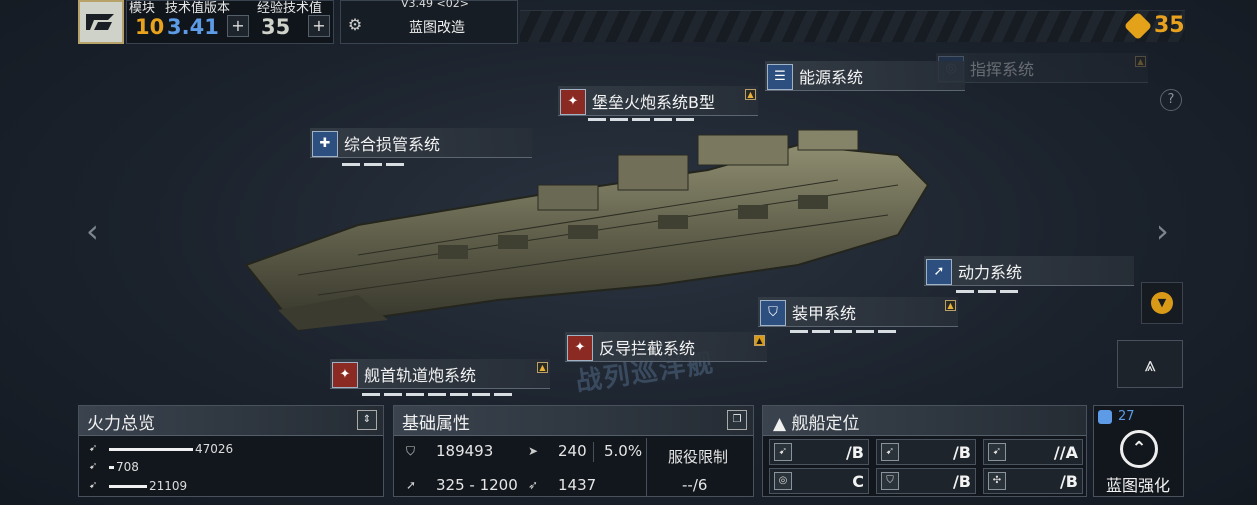 The width and height of the screenshot is (1257, 505). I want to click on missile-icon: ✦, so click(580, 347).